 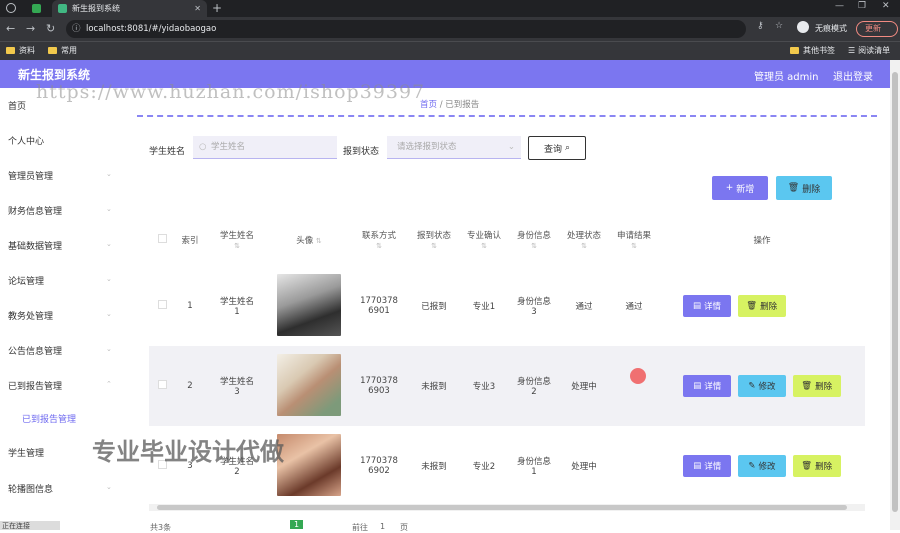 I want to click on col-header-major: 专业确认 ⇅, so click(x=484, y=240).